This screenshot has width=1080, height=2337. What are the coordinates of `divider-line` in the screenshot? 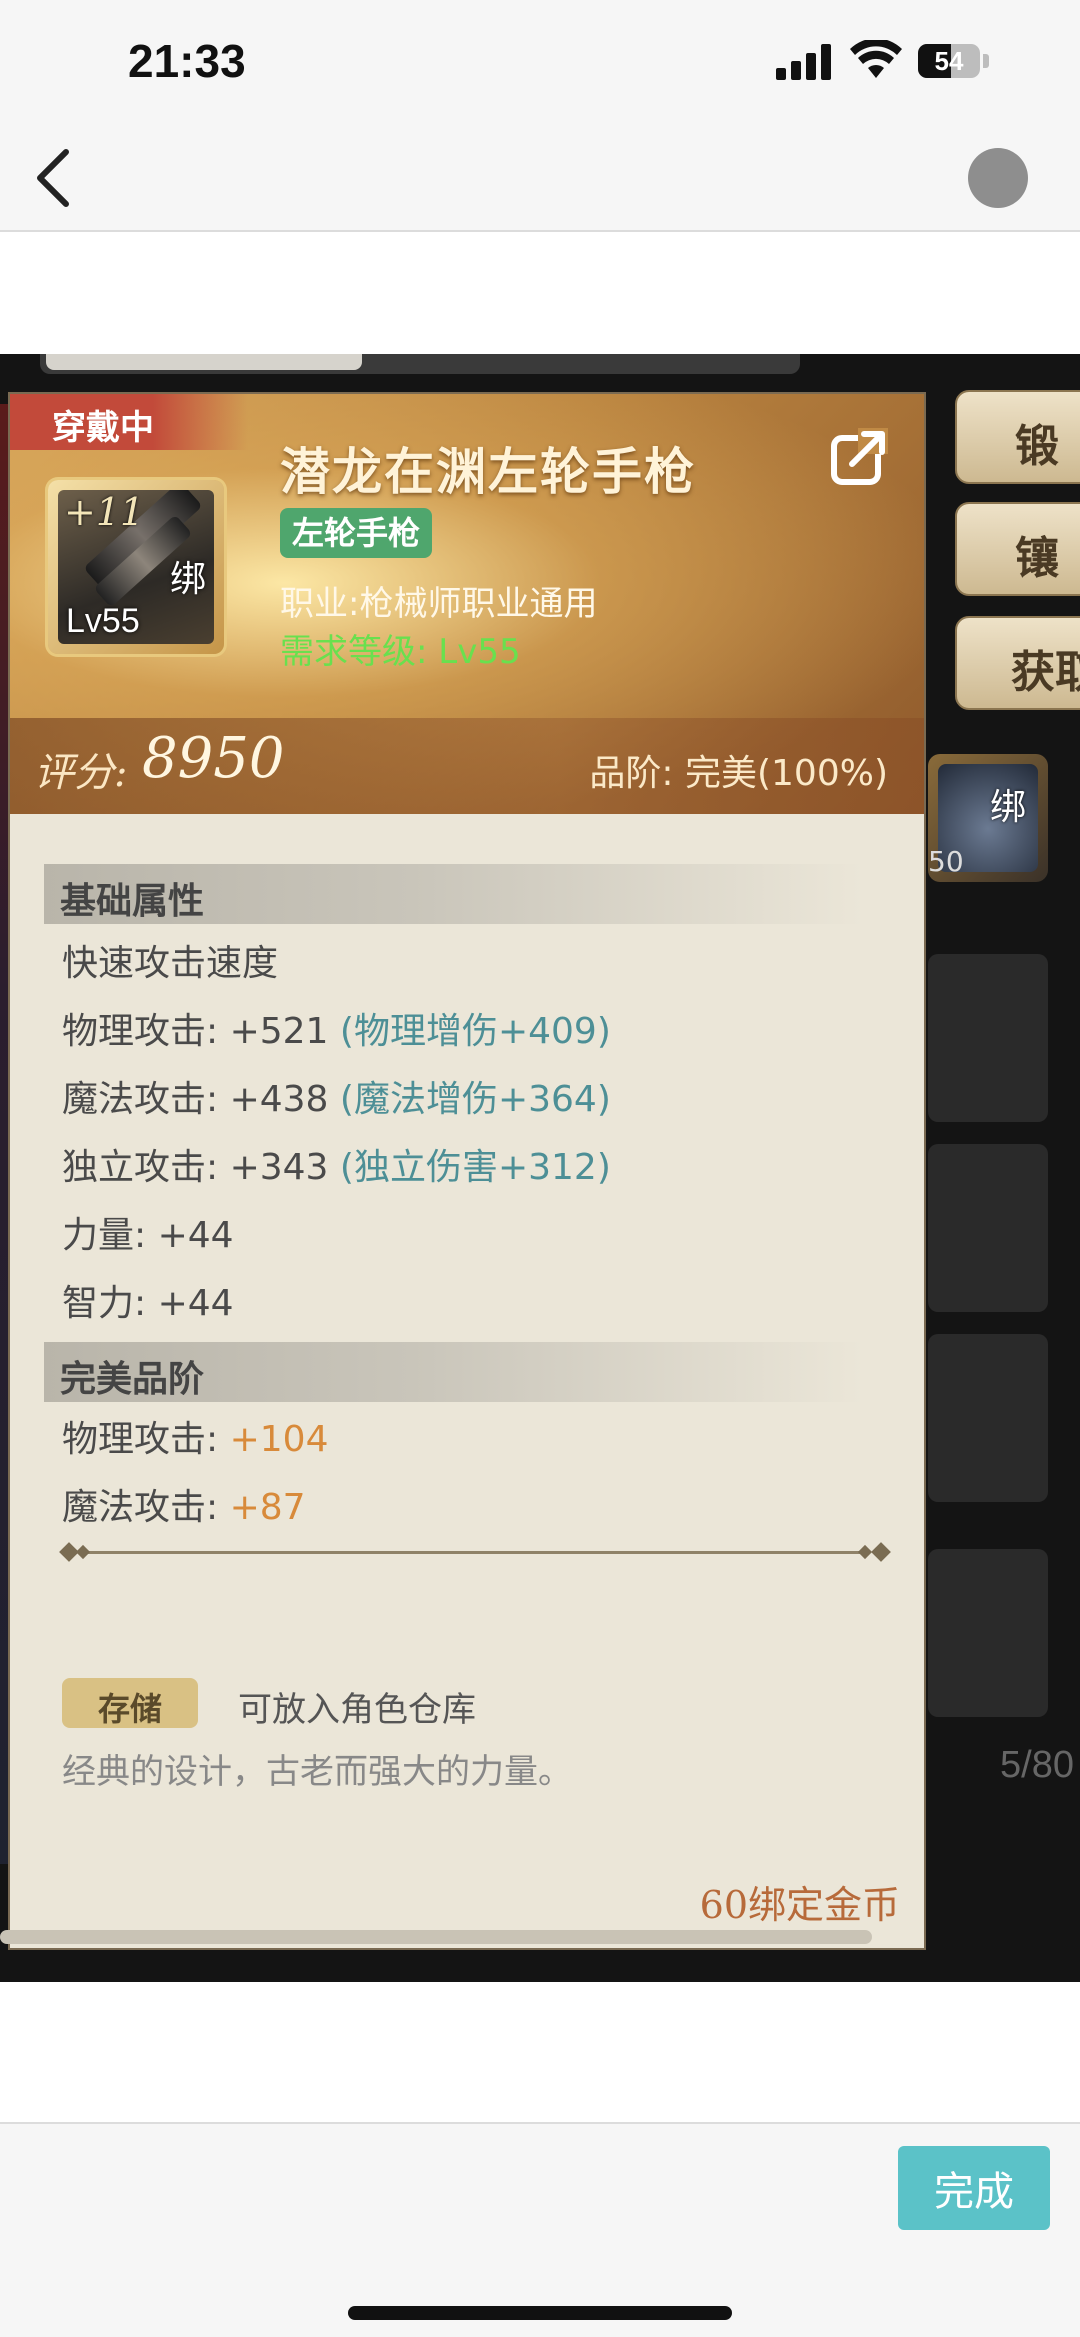 It's located at (475, 1552).